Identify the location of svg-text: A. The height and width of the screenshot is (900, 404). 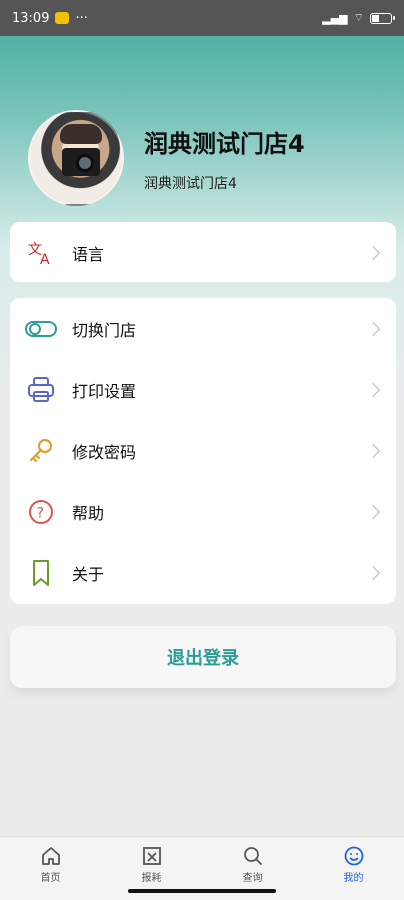
(45, 260).